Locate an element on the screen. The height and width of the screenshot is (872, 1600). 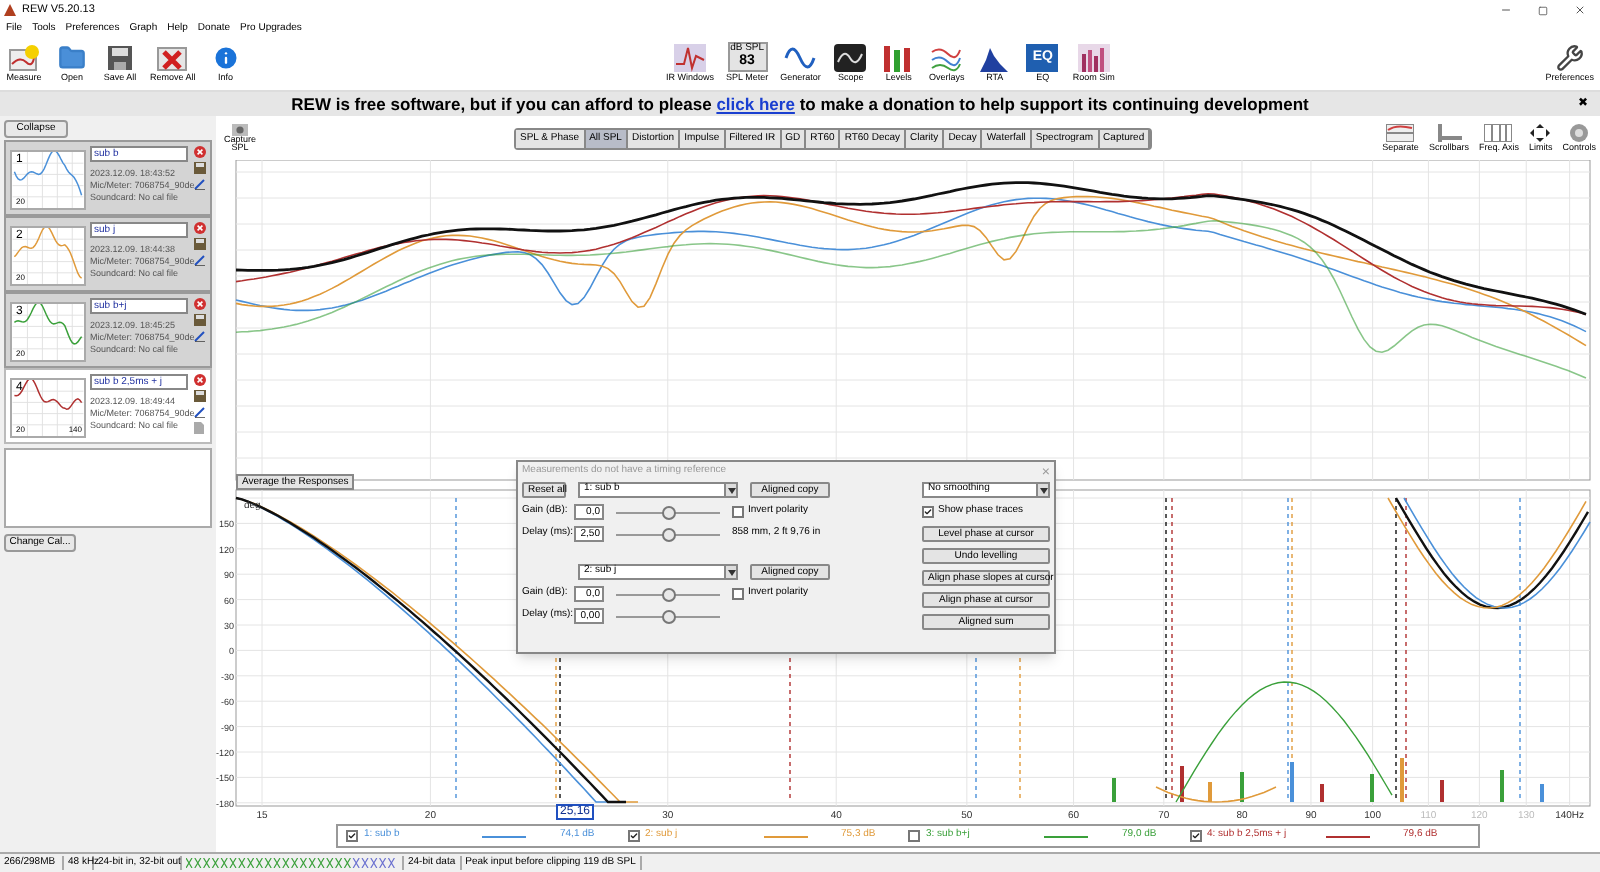
scrollbars-icon is located at coordinates (1448, 132).